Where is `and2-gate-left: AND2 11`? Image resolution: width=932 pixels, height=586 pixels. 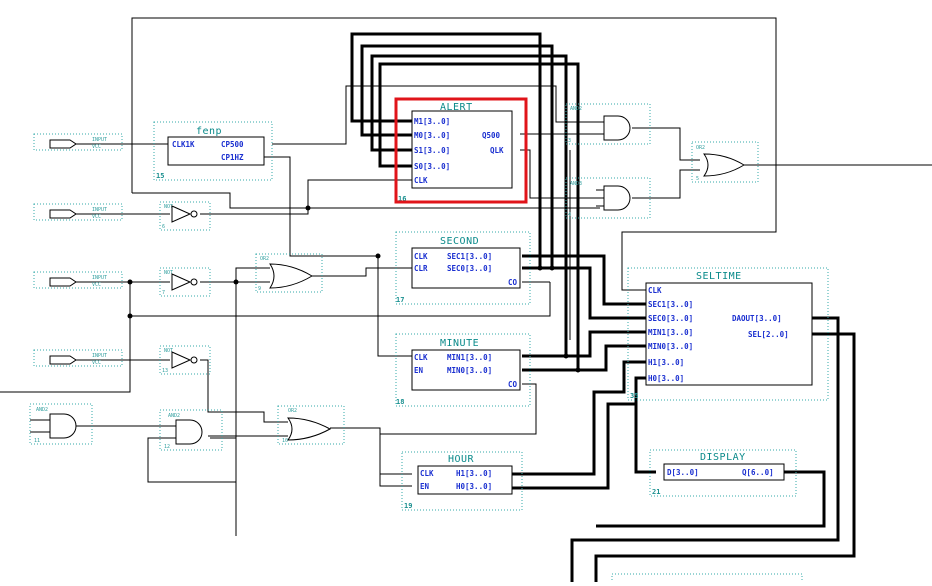 and2-gate-left: AND2 11 is located at coordinates (61, 424).